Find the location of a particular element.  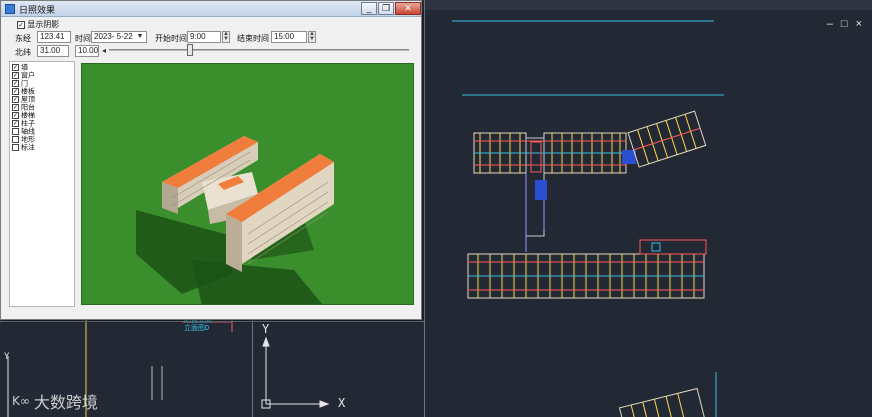

layer-item: ✓ 阳台 is located at coordinates (42, 108).